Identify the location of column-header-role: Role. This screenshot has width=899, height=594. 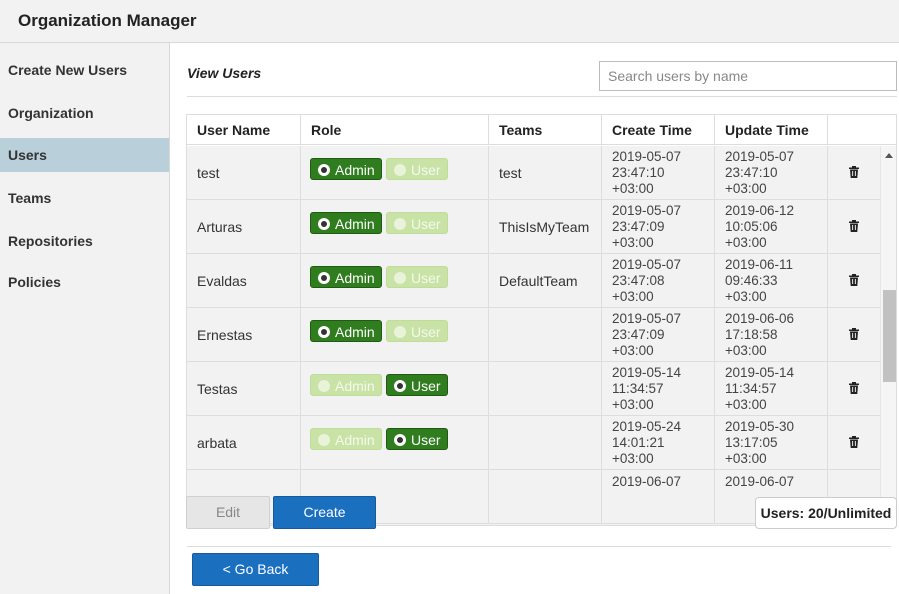
(395, 130).